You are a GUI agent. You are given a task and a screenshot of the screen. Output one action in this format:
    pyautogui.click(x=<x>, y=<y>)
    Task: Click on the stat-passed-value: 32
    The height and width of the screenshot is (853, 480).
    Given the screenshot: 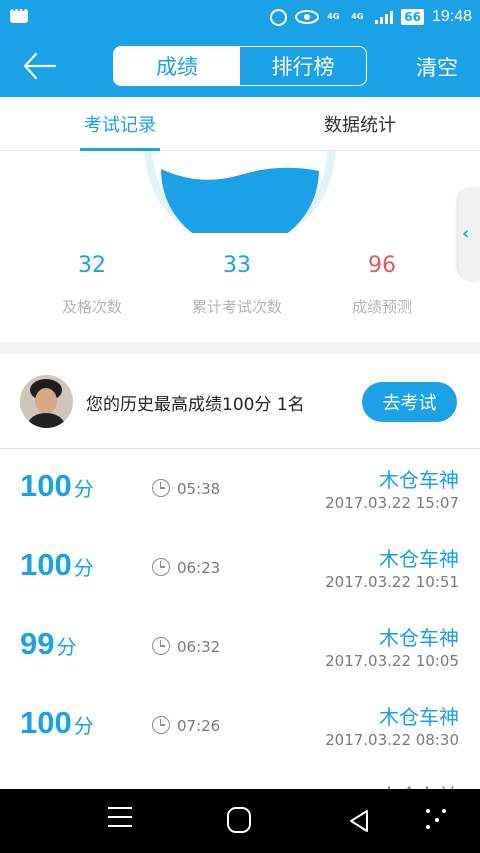 What is the action you would take?
    pyautogui.click(x=92, y=265)
    